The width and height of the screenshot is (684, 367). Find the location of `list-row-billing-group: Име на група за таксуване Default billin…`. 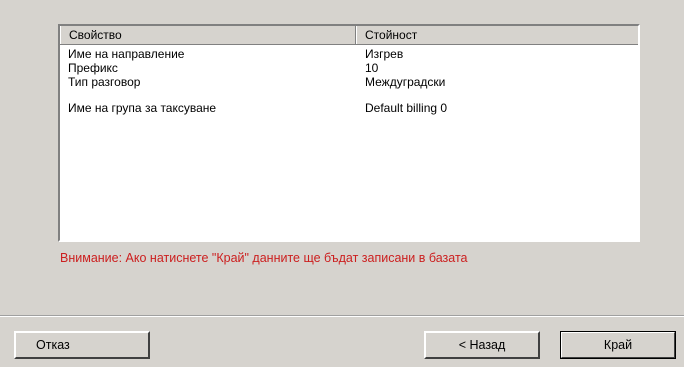

list-row-billing-group: Име на група за таксуване Default billin… is located at coordinates (349, 108).